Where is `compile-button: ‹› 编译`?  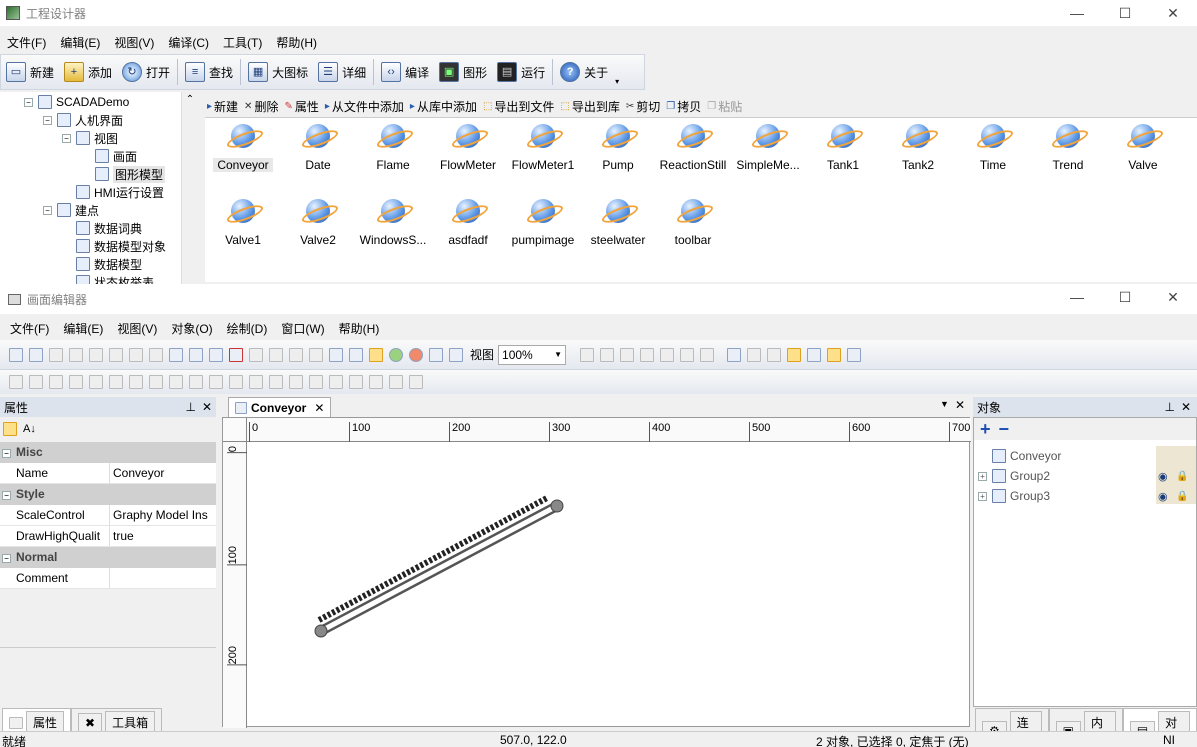
compile-button: ‹› 编译 is located at coordinates (405, 72).